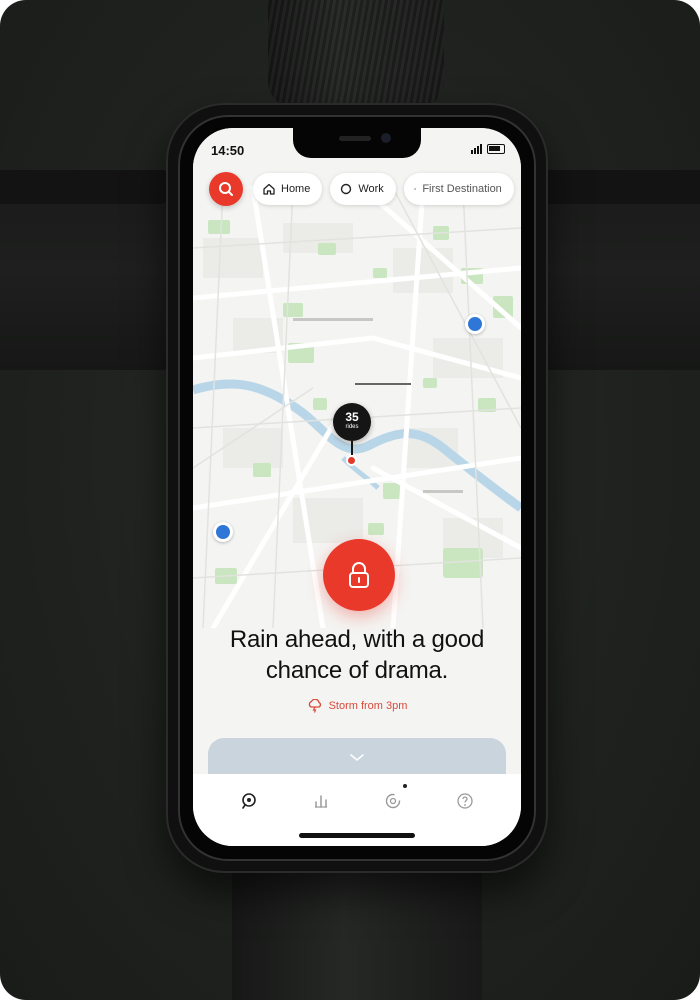 The image size is (700, 1000). Describe the element at coordinates (415, 189) in the screenshot. I see `star-icon` at that location.